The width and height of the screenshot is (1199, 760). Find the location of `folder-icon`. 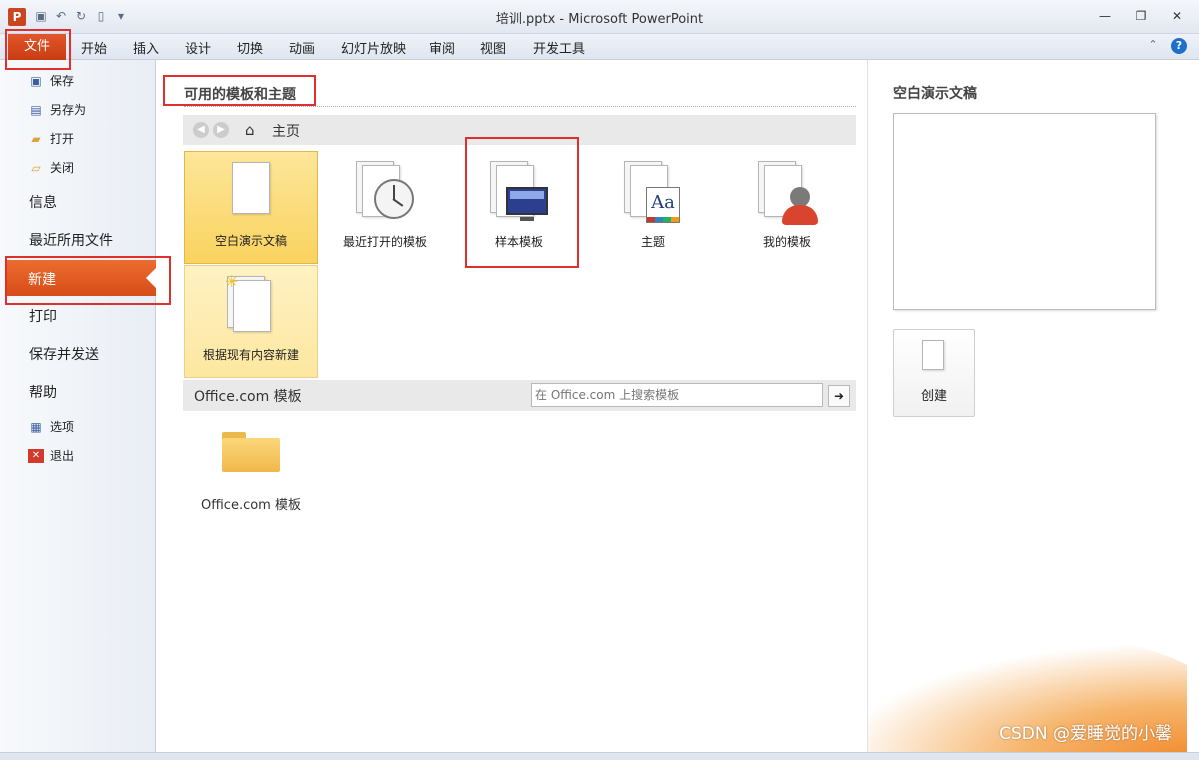

folder-icon is located at coordinates (251, 452).